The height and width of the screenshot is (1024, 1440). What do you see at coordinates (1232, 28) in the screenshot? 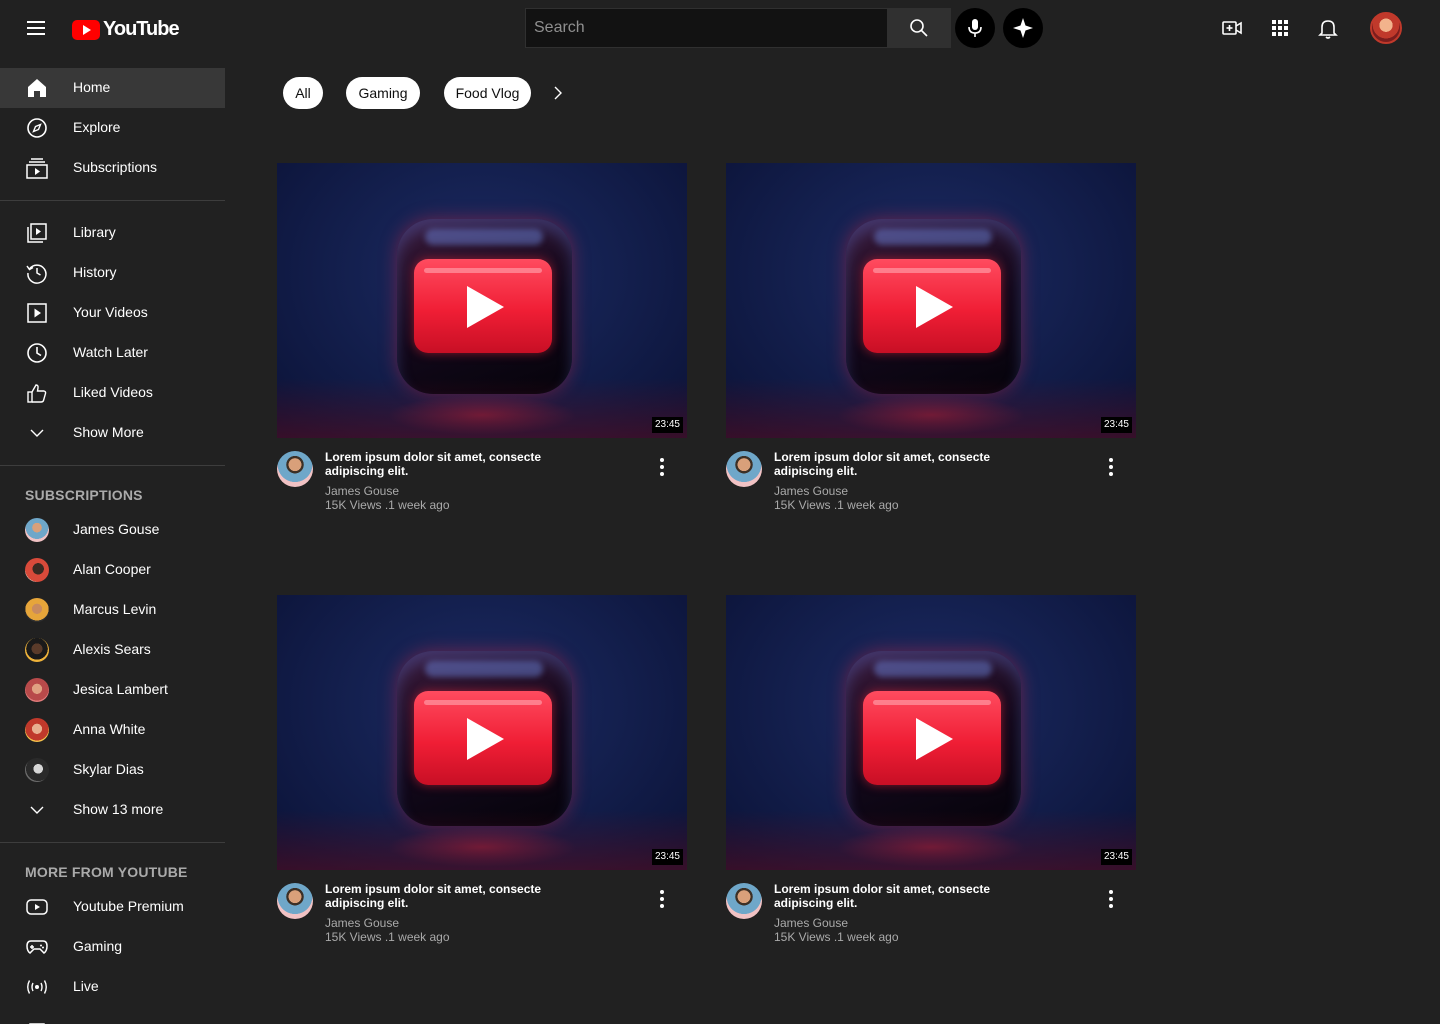
I see `create-video-icon` at bounding box center [1232, 28].